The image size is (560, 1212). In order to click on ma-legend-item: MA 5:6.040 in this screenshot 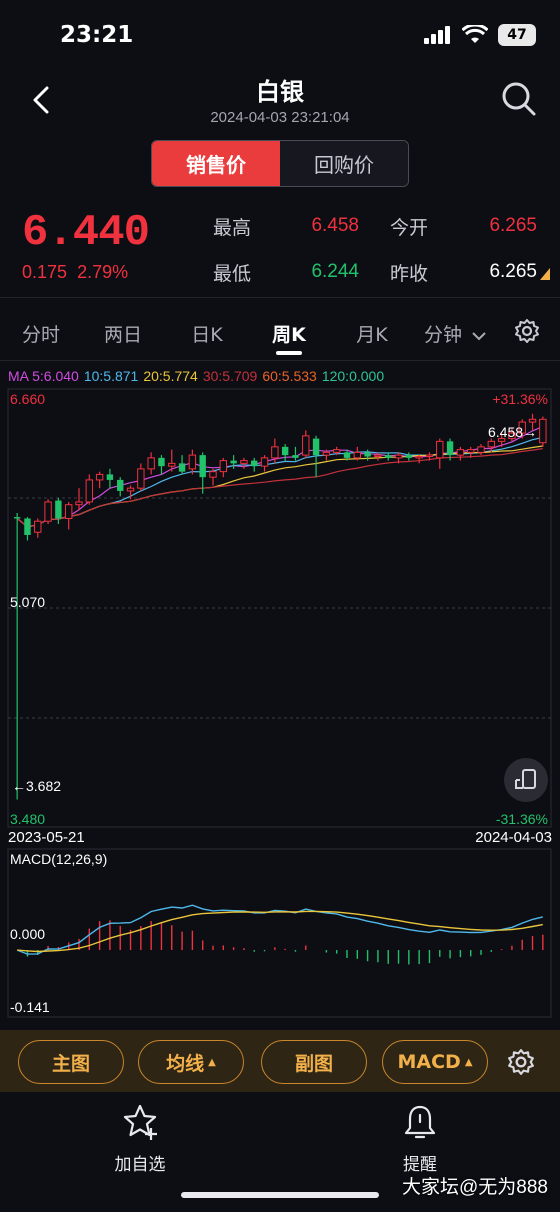, I will do `click(43, 376)`.